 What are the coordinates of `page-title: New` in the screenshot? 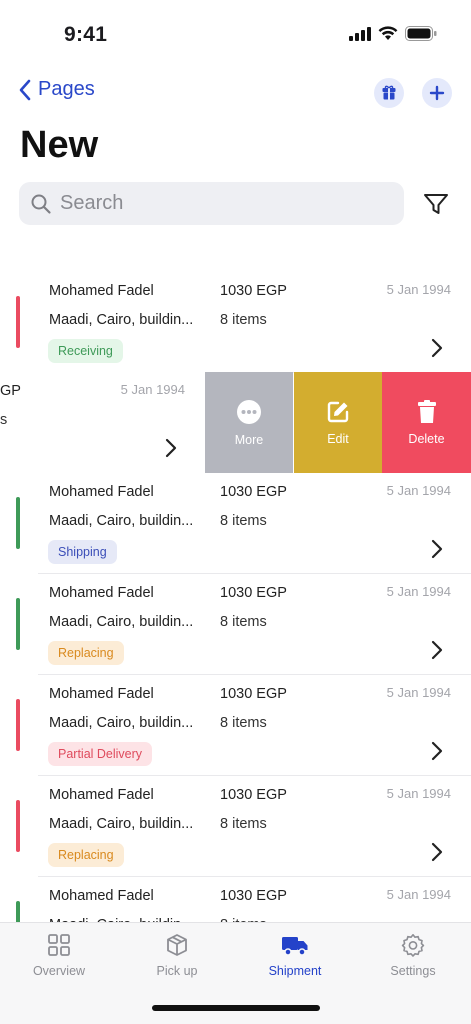 It's located at (59, 145).